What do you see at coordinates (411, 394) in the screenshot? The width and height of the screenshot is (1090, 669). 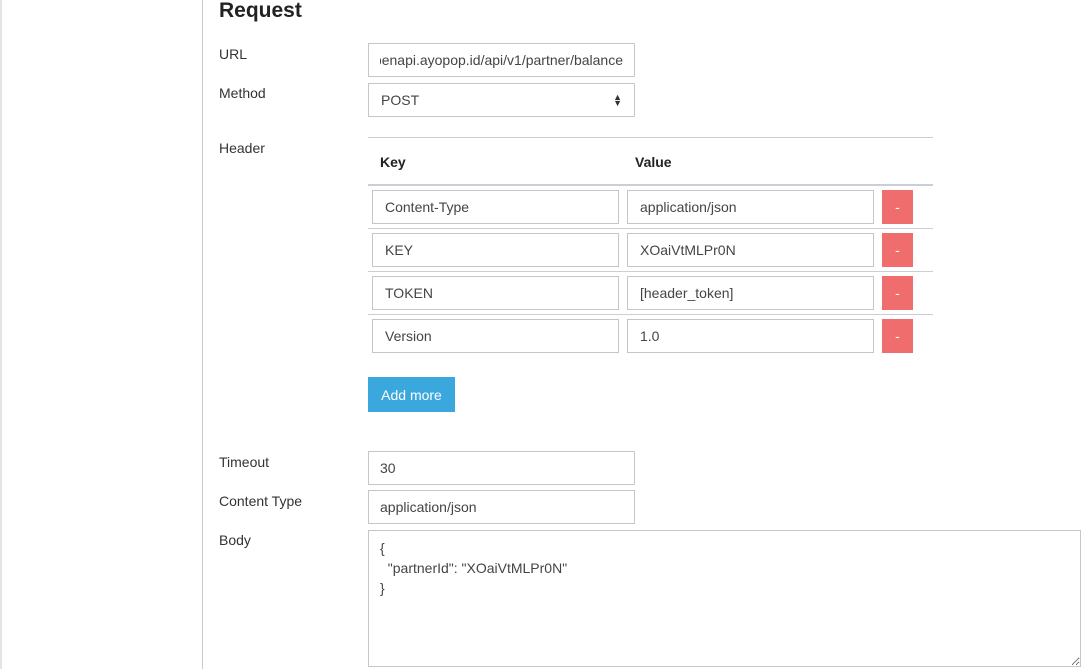 I see `add-more-button: Add more` at bounding box center [411, 394].